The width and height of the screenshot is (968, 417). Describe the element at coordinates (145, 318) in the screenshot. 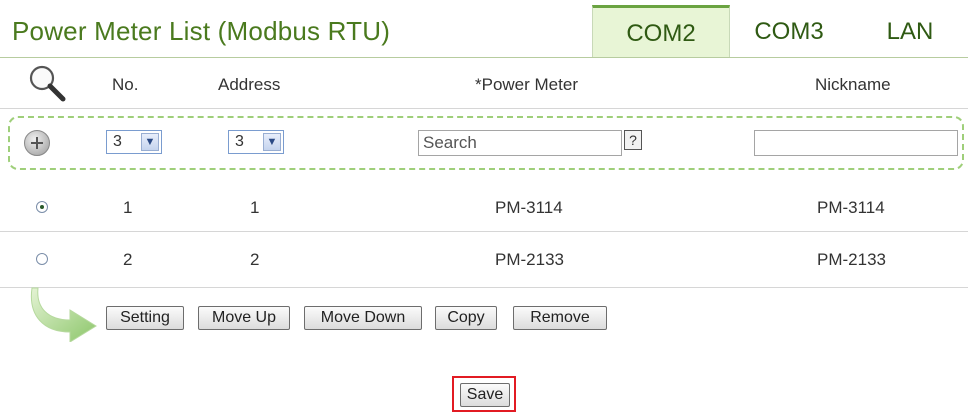

I see `setting-button: Setting` at that location.